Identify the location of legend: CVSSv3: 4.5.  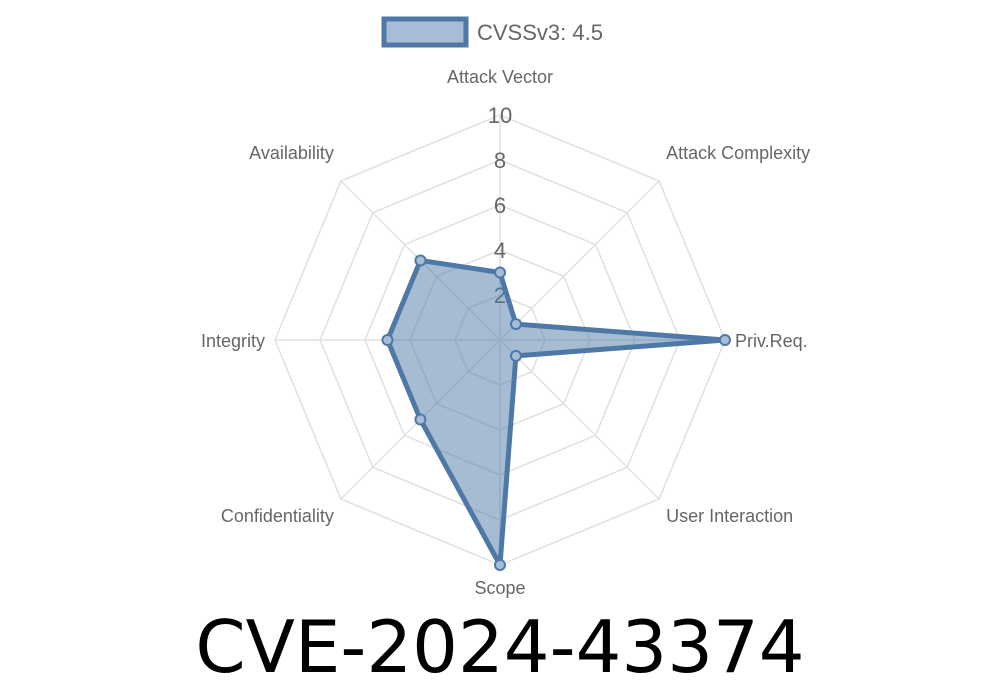
(492, 32).